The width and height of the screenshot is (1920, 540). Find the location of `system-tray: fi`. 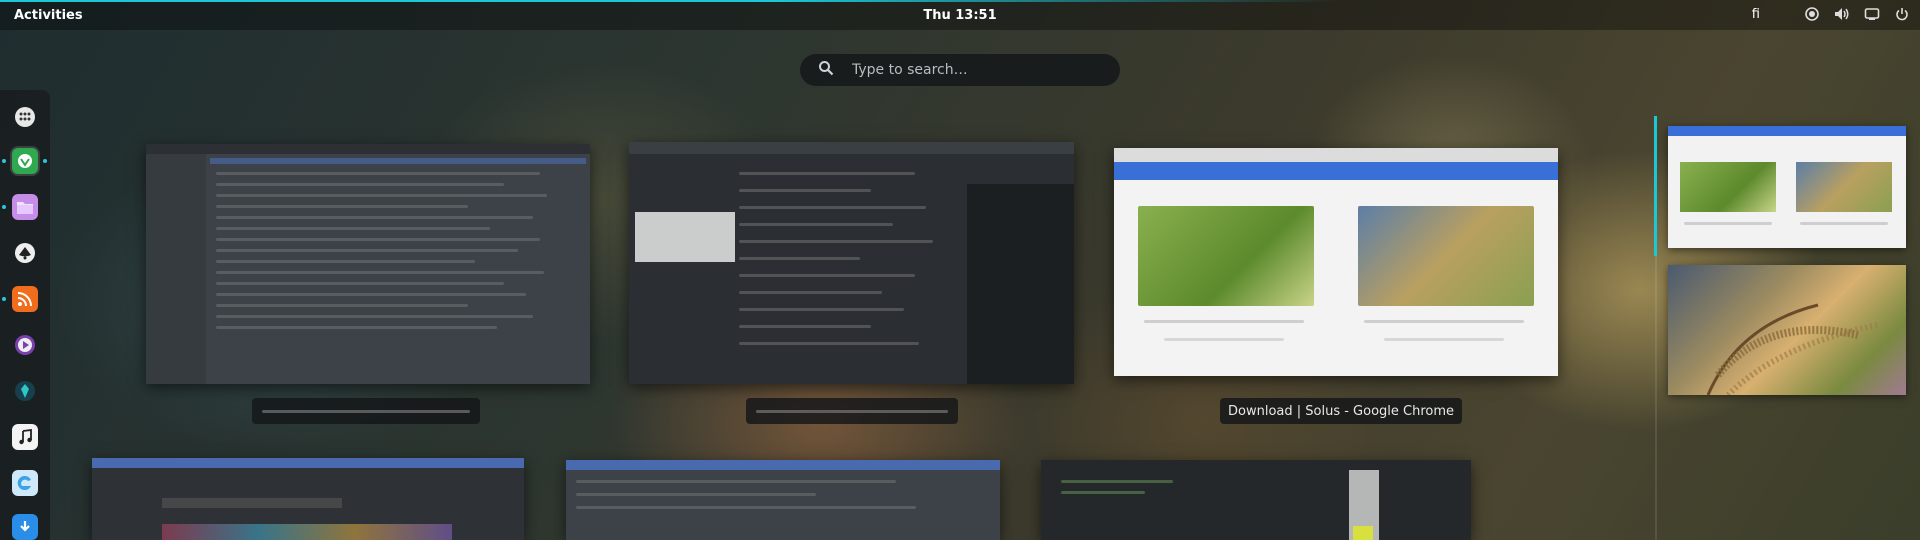

system-tray: fi is located at coordinates (1831, 14).